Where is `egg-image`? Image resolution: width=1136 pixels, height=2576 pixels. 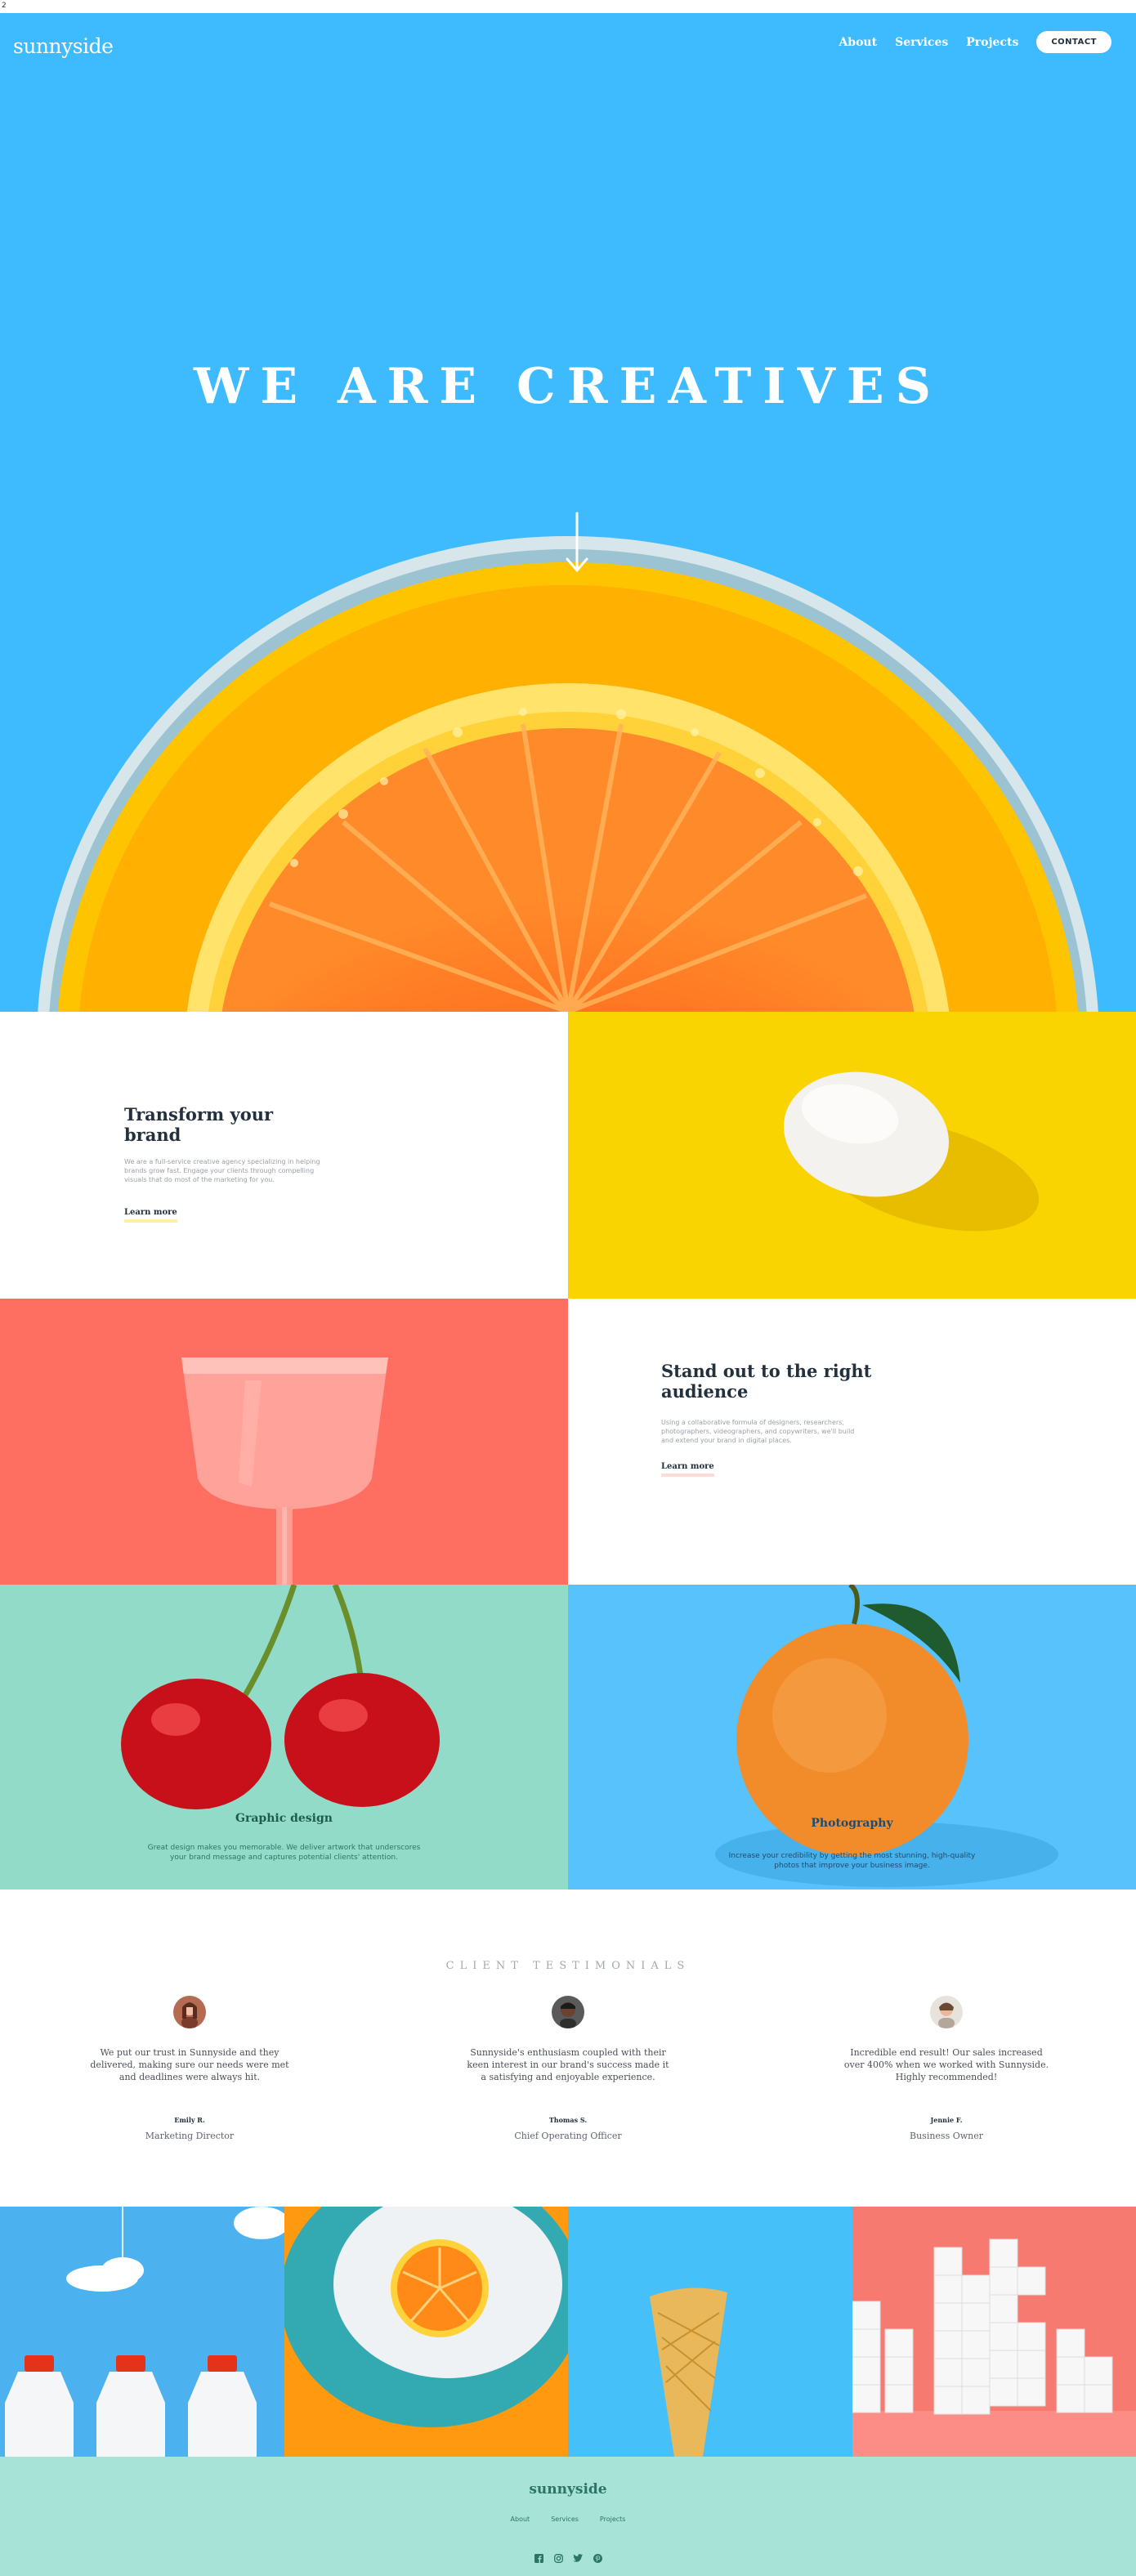 egg-image is located at coordinates (852, 1155).